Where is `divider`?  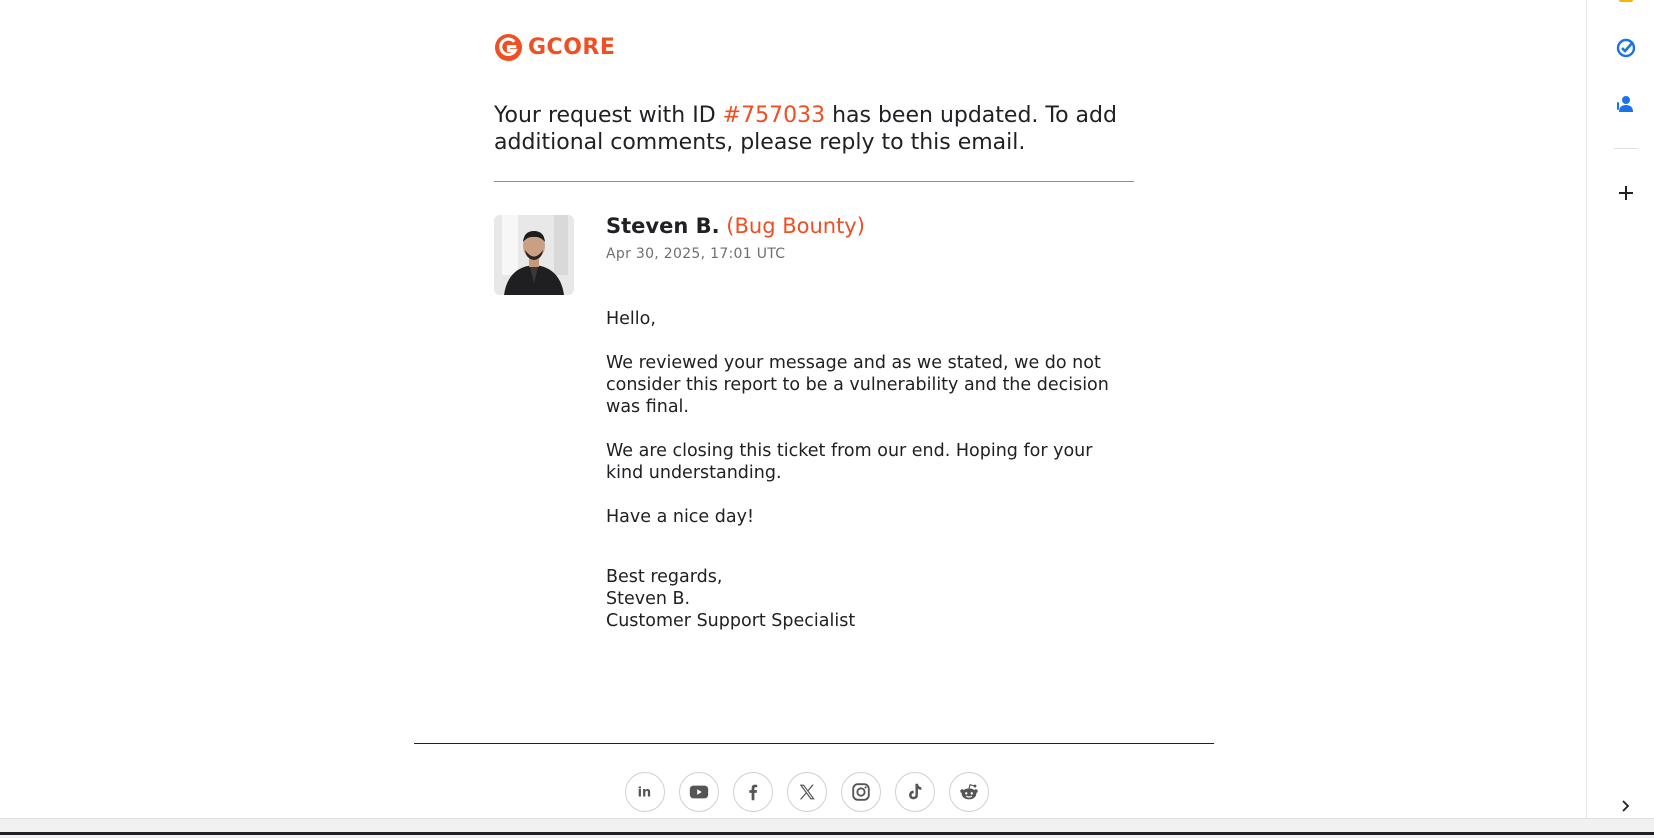 divider is located at coordinates (814, 181).